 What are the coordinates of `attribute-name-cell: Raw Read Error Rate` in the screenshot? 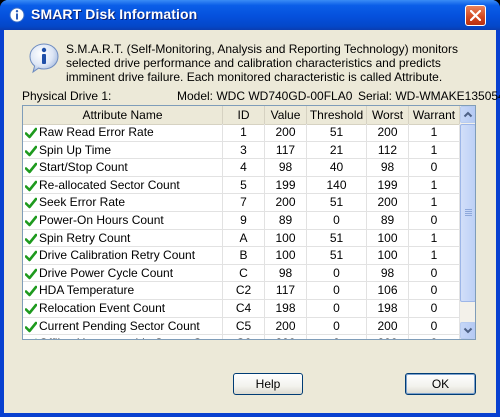 It's located at (123, 133).